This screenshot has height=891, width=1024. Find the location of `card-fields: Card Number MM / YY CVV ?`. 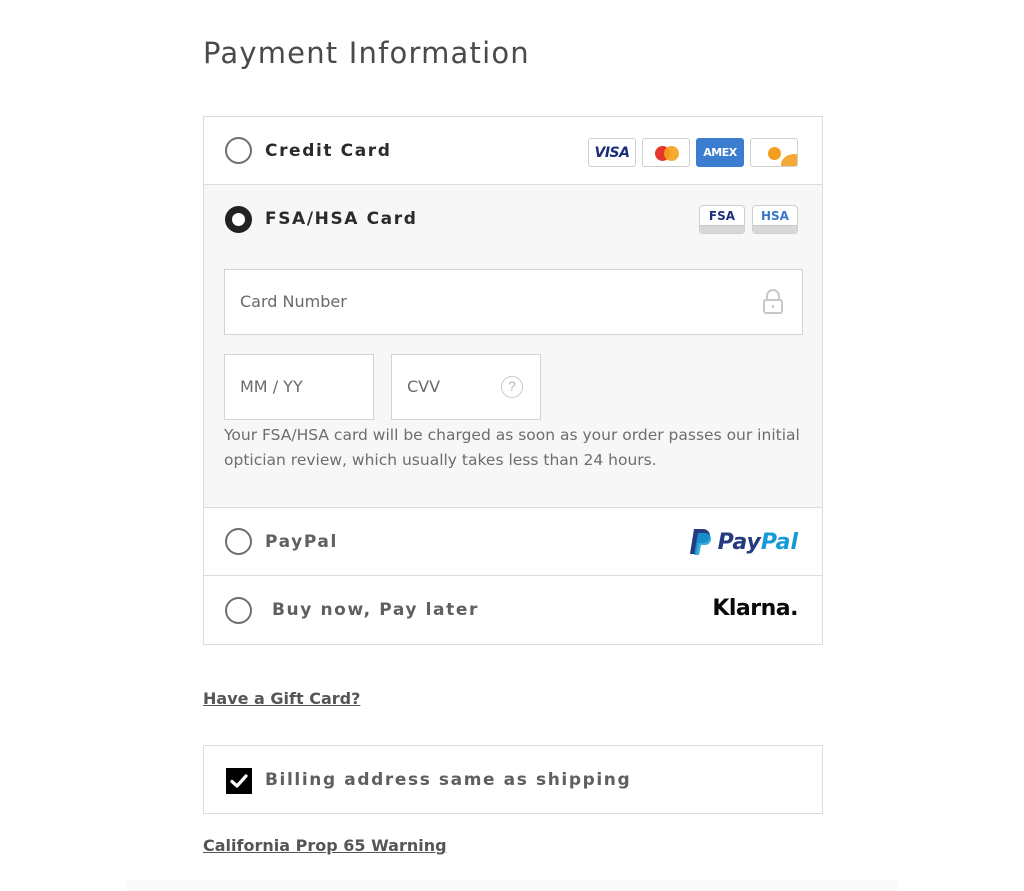

card-fields: Card Number MM / YY CVV ? is located at coordinates (513, 338).